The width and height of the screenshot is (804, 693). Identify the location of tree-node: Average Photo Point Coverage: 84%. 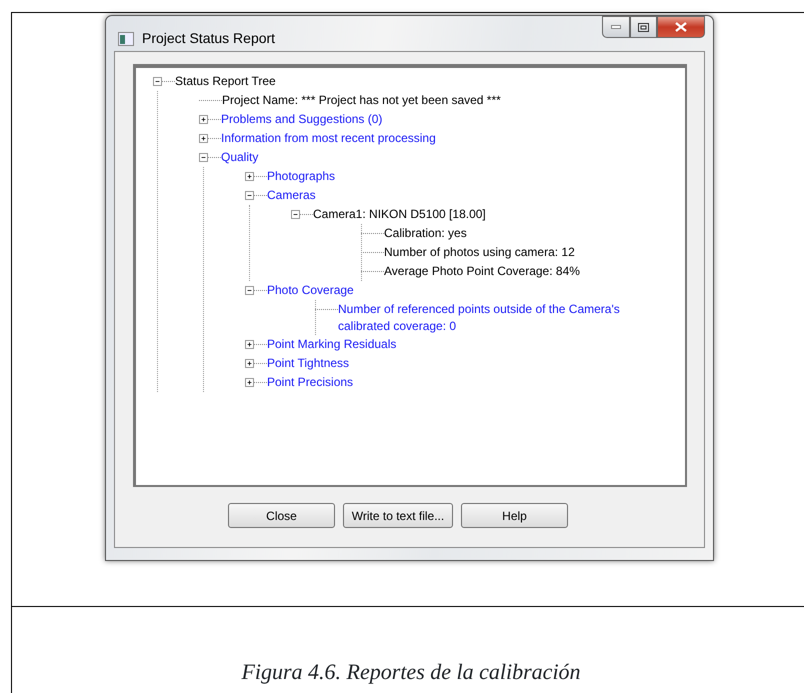
(482, 271).